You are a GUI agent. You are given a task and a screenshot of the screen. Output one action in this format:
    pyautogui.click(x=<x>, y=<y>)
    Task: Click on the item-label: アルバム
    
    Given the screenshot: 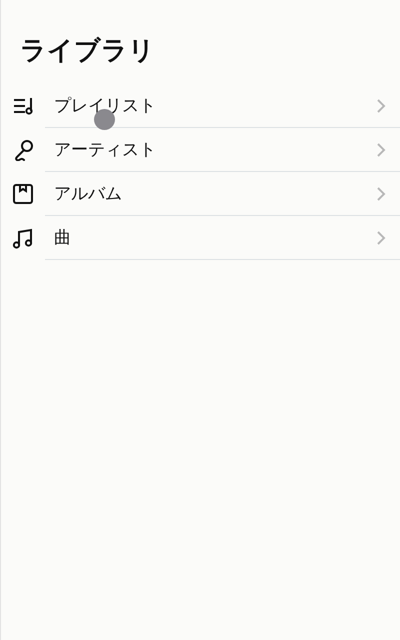 What is the action you would take?
    pyautogui.click(x=88, y=194)
    